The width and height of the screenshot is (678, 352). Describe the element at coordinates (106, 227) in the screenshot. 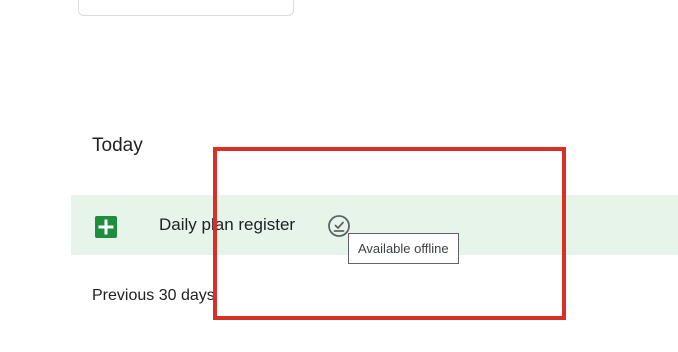

I see `google-sheets-icon` at that location.